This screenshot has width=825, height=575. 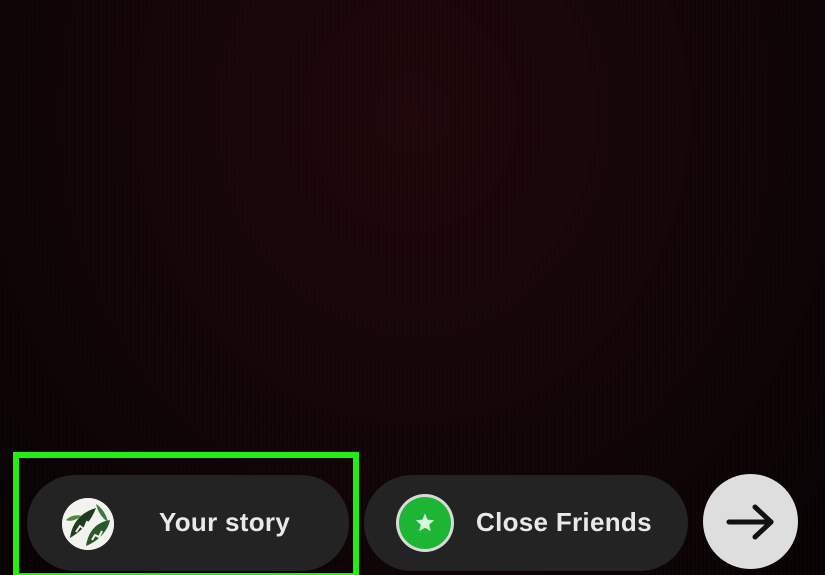 What do you see at coordinates (88, 524) in the screenshot?
I see `monstera-leaf-avatar-icon` at bounding box center [88, 524].